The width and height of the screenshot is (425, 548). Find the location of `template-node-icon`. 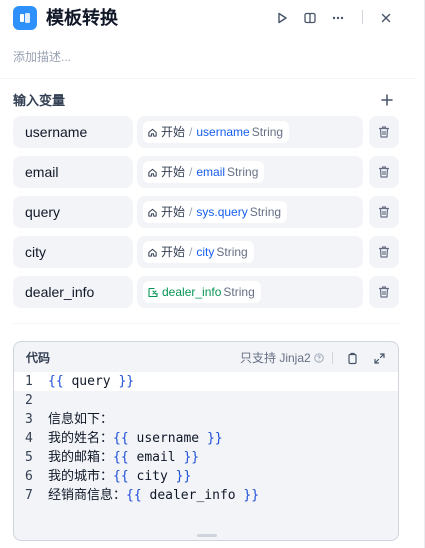

template-node-icon is located at coordinates (25, 18).